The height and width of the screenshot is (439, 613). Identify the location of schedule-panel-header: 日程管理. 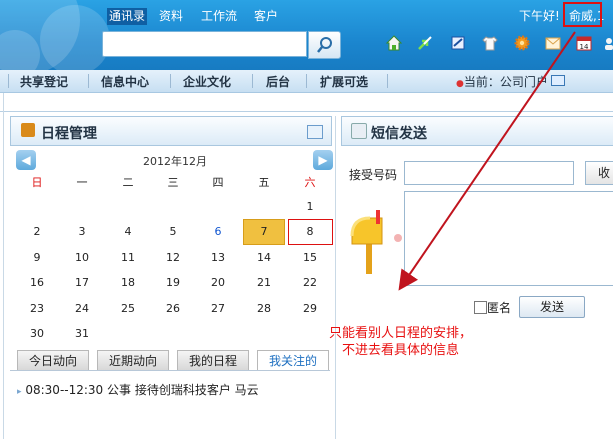
(171, 131).